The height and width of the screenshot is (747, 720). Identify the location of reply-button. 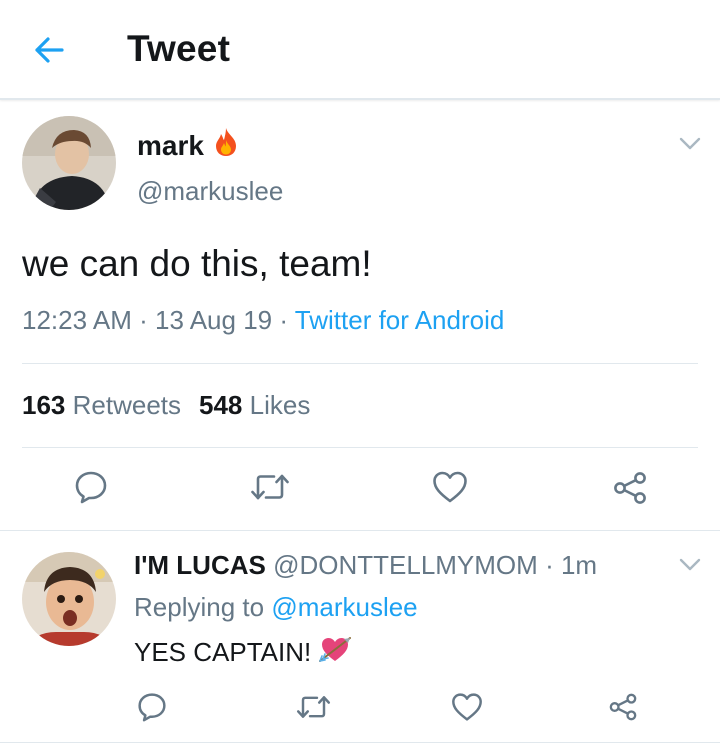
(91, 489).